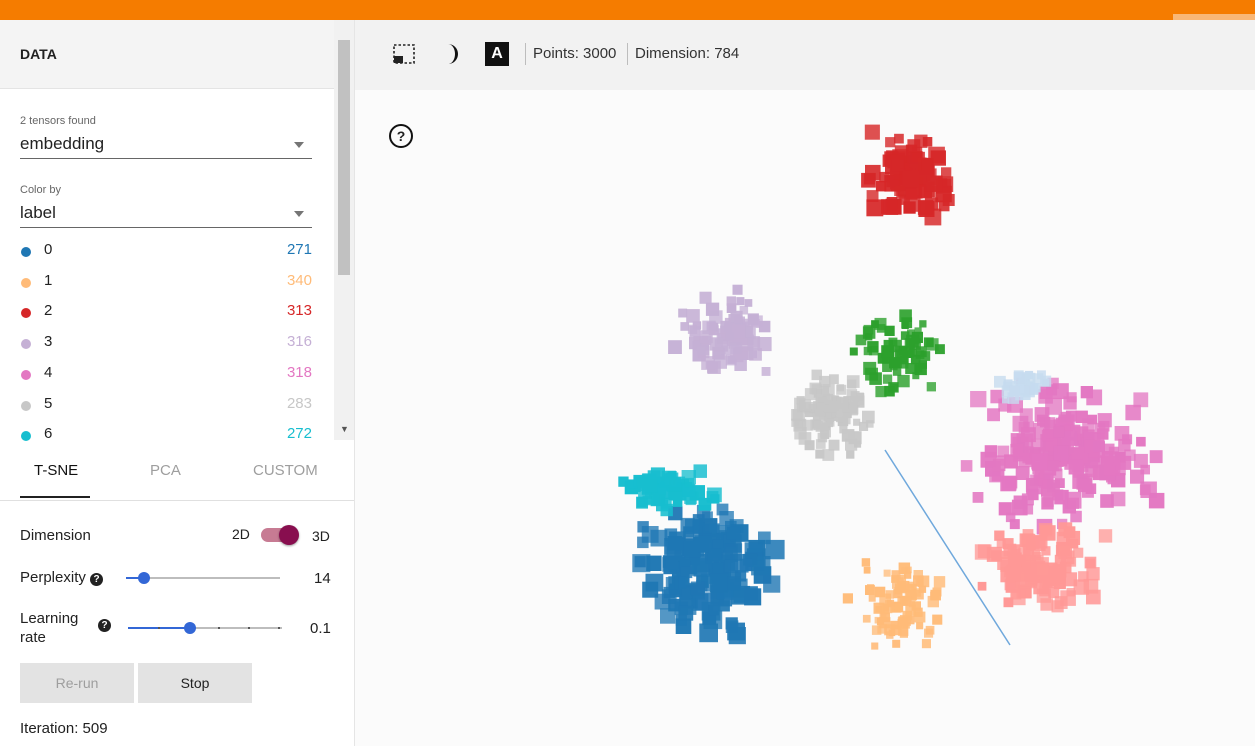 This screenshot has width=1255, height=746. Describe the element at coordinates (97, 579) in the screenshot. I see `help-icon: ?` at that location.